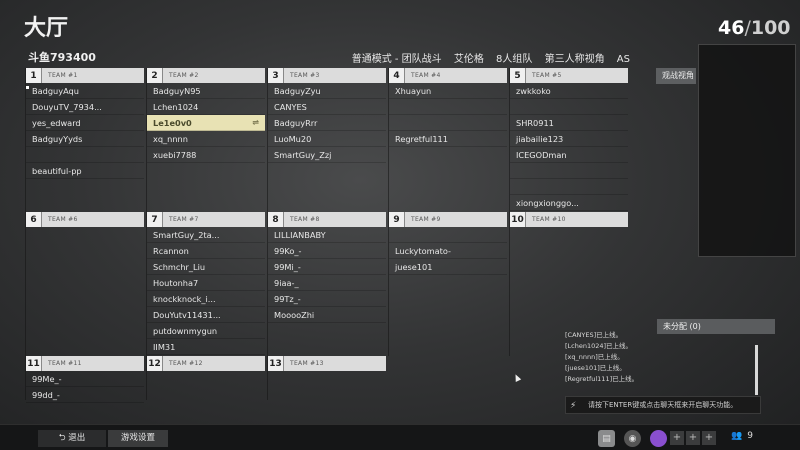 Image resolution: width=800 pixels, height=450 pixels. Describe the element at coordinates (293, 139) in the screenshot. I see `player-name: LuoMu20` at that location.